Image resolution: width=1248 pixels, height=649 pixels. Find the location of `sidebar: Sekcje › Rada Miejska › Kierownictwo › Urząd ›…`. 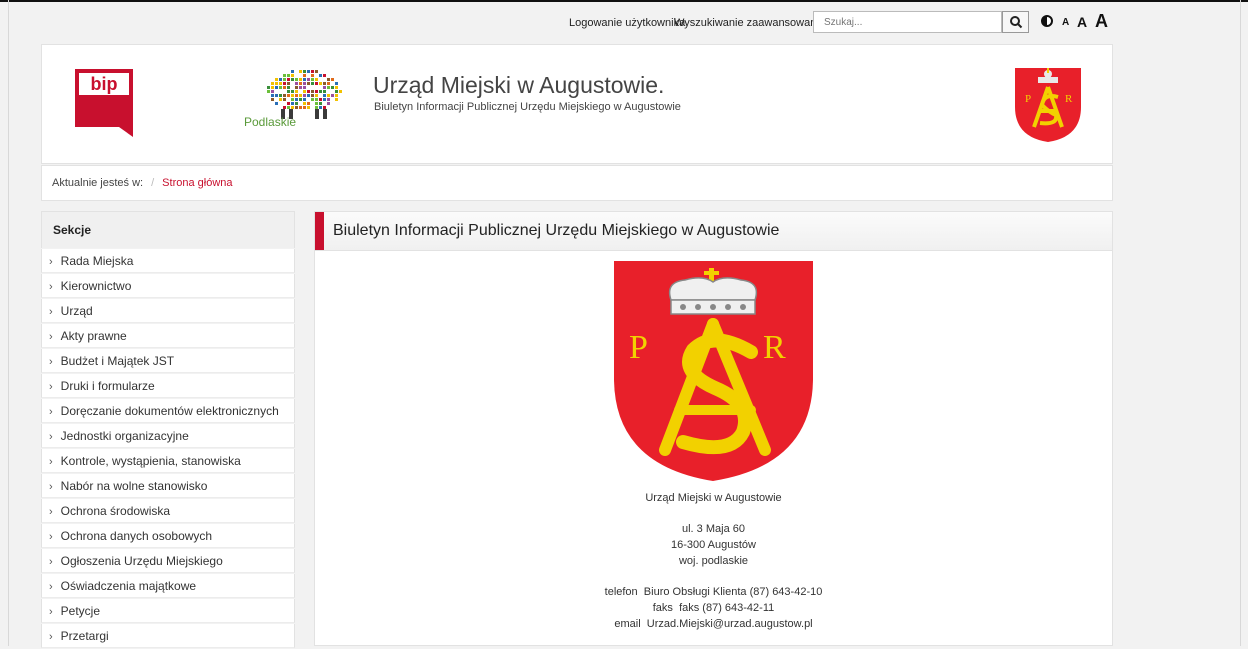

sidebar: Sekcje › Rada Miejska › Kierownictwo › Urząd ›… is located at coordinates (168, 429).